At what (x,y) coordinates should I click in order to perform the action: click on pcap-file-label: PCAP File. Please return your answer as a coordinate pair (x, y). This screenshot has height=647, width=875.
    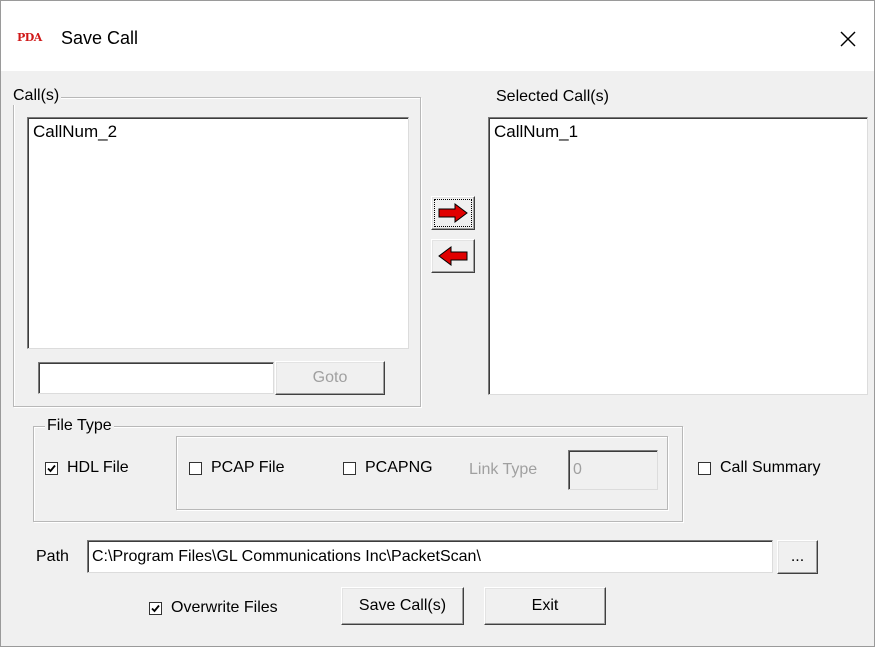
    Looking at the image, I should click on (248, 467).